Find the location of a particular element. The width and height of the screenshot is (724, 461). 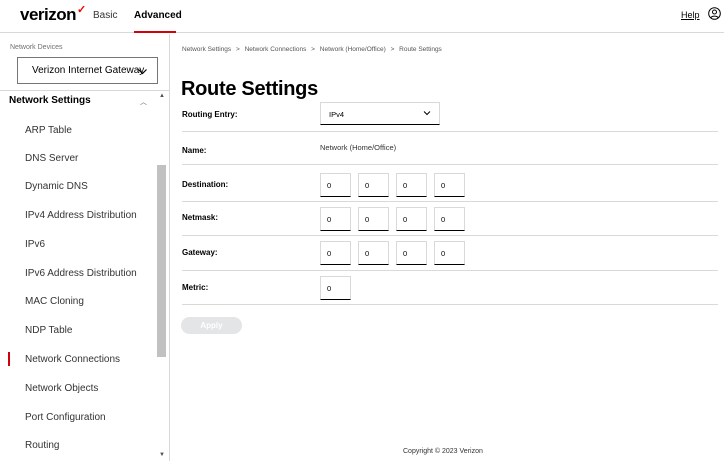

active-tab-indicator is located at coordinates (155, 32).